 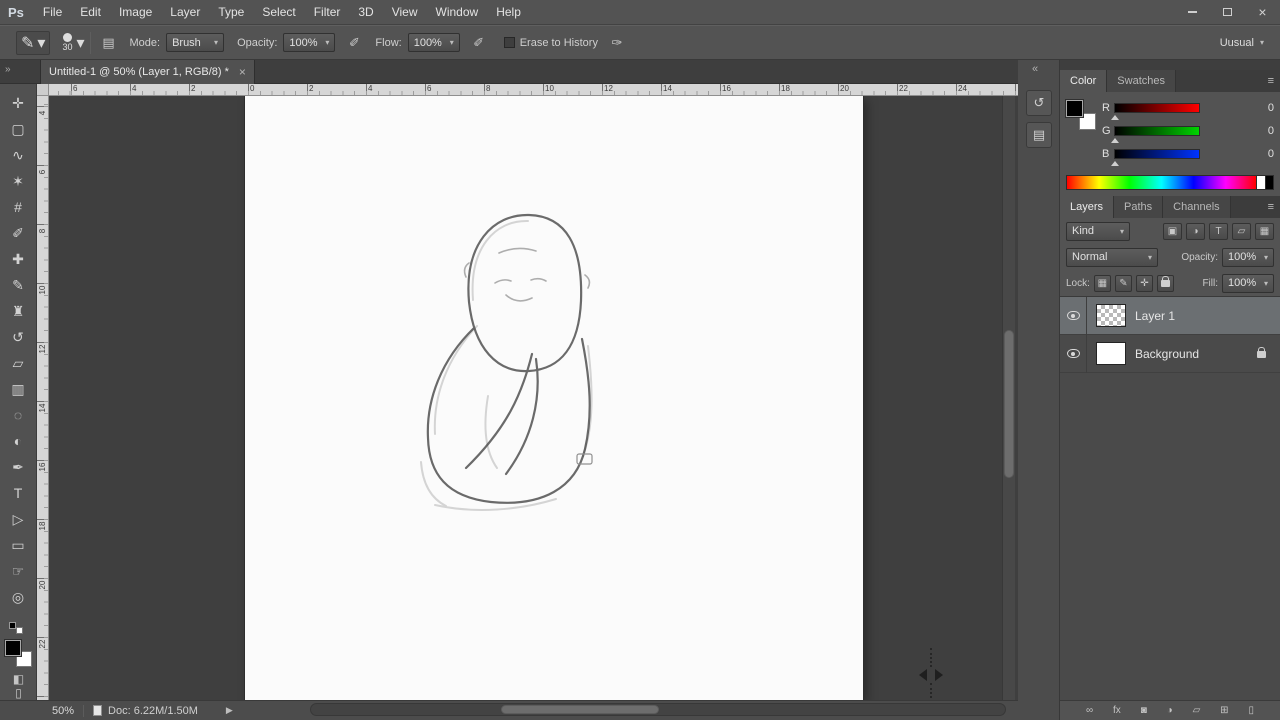 What do you see at coordinates (1165, 283) in the screenshot?
I see `lock-all-icon` at bounding box center [1165, 283].